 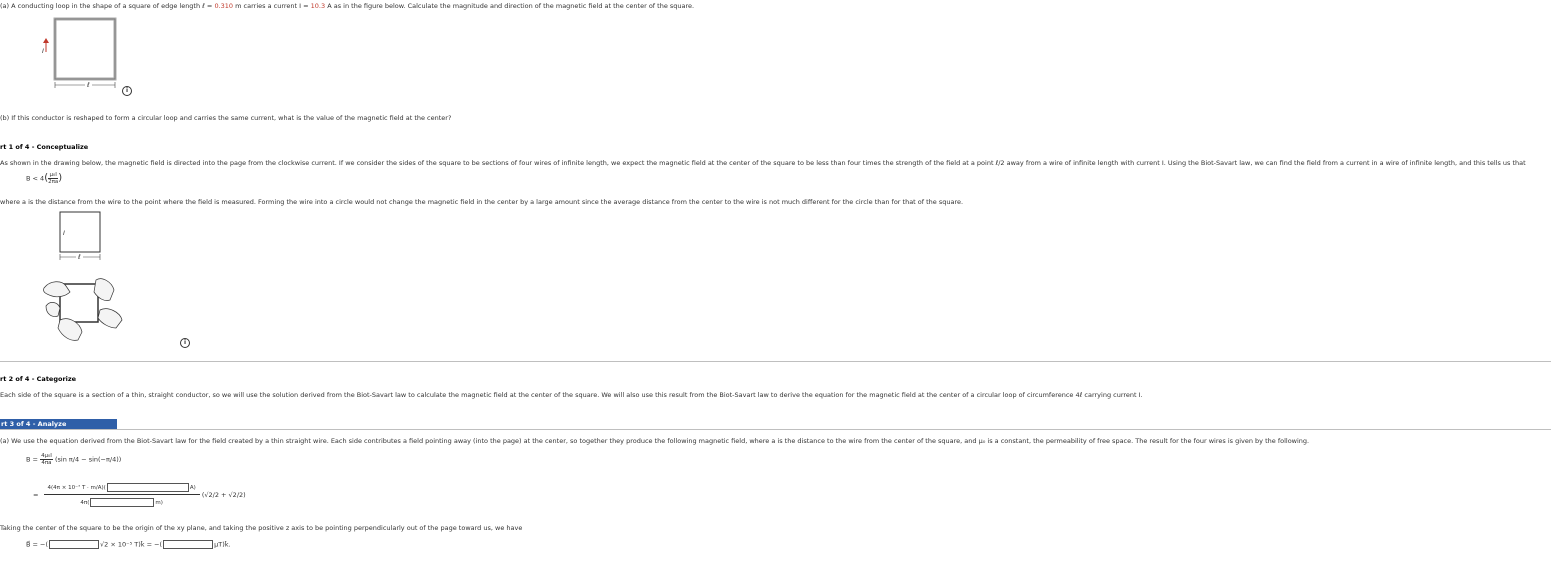 What do you see at coordinates (188, 544) in the screenshot?
I see `field-microtesla-input` at bounding box center [188, 544].